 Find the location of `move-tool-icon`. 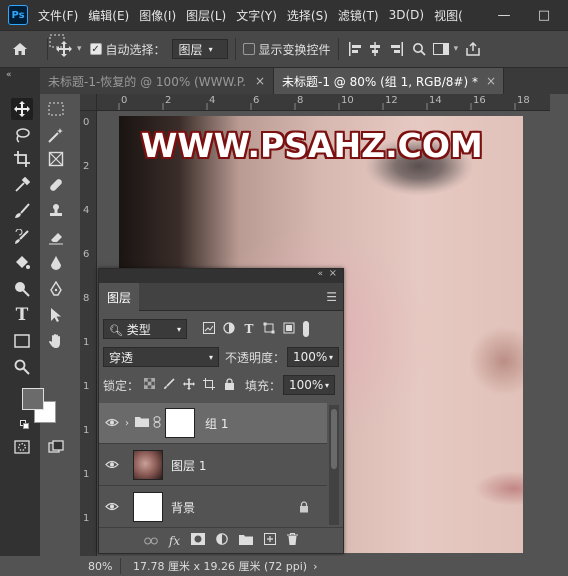

move-tool-icon is located at coordinates (22, 109).